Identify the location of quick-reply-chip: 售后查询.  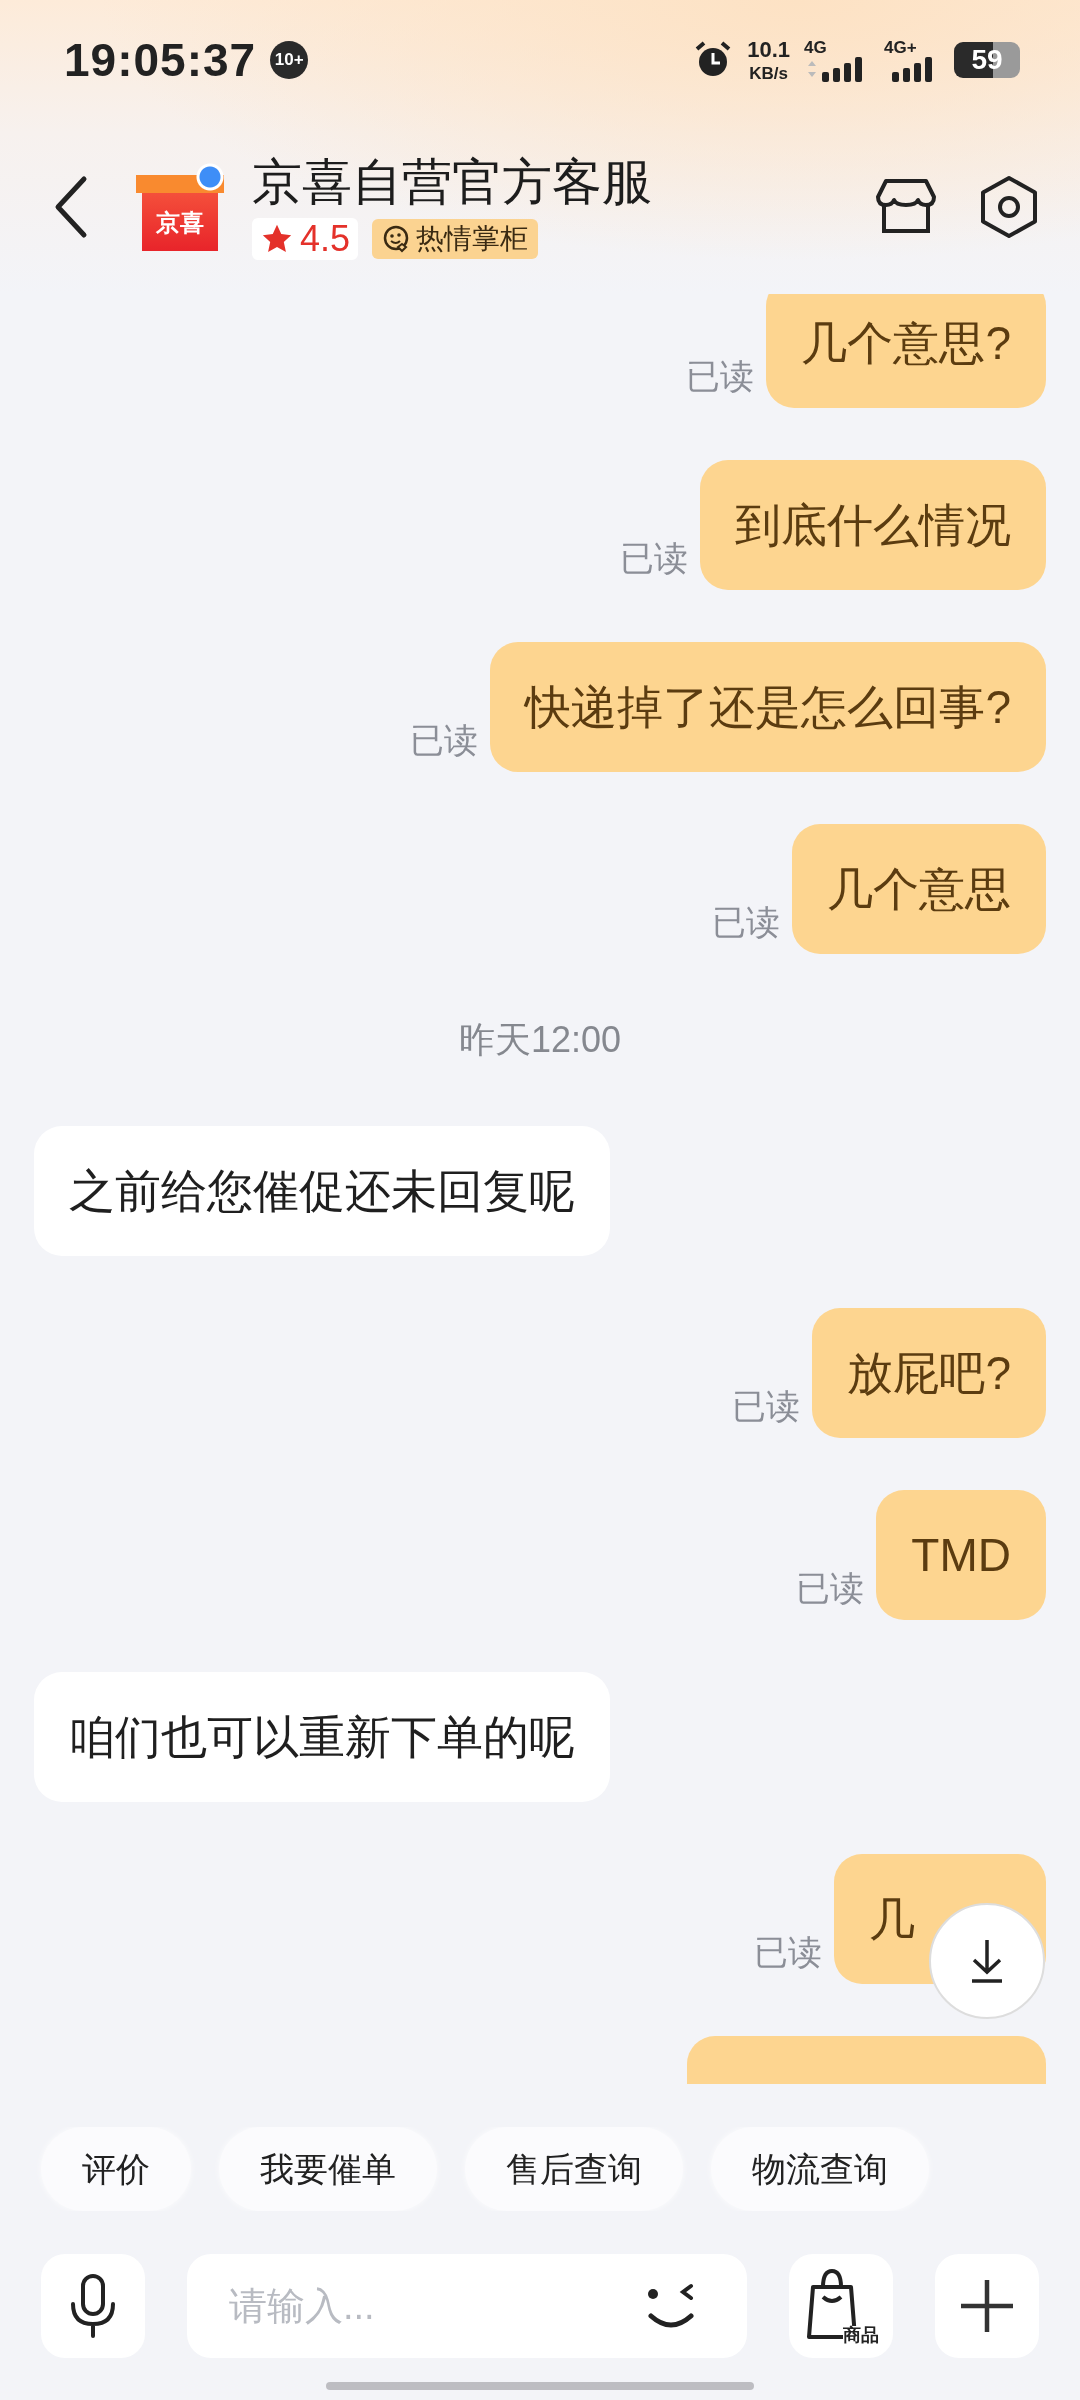
(574, 2169).